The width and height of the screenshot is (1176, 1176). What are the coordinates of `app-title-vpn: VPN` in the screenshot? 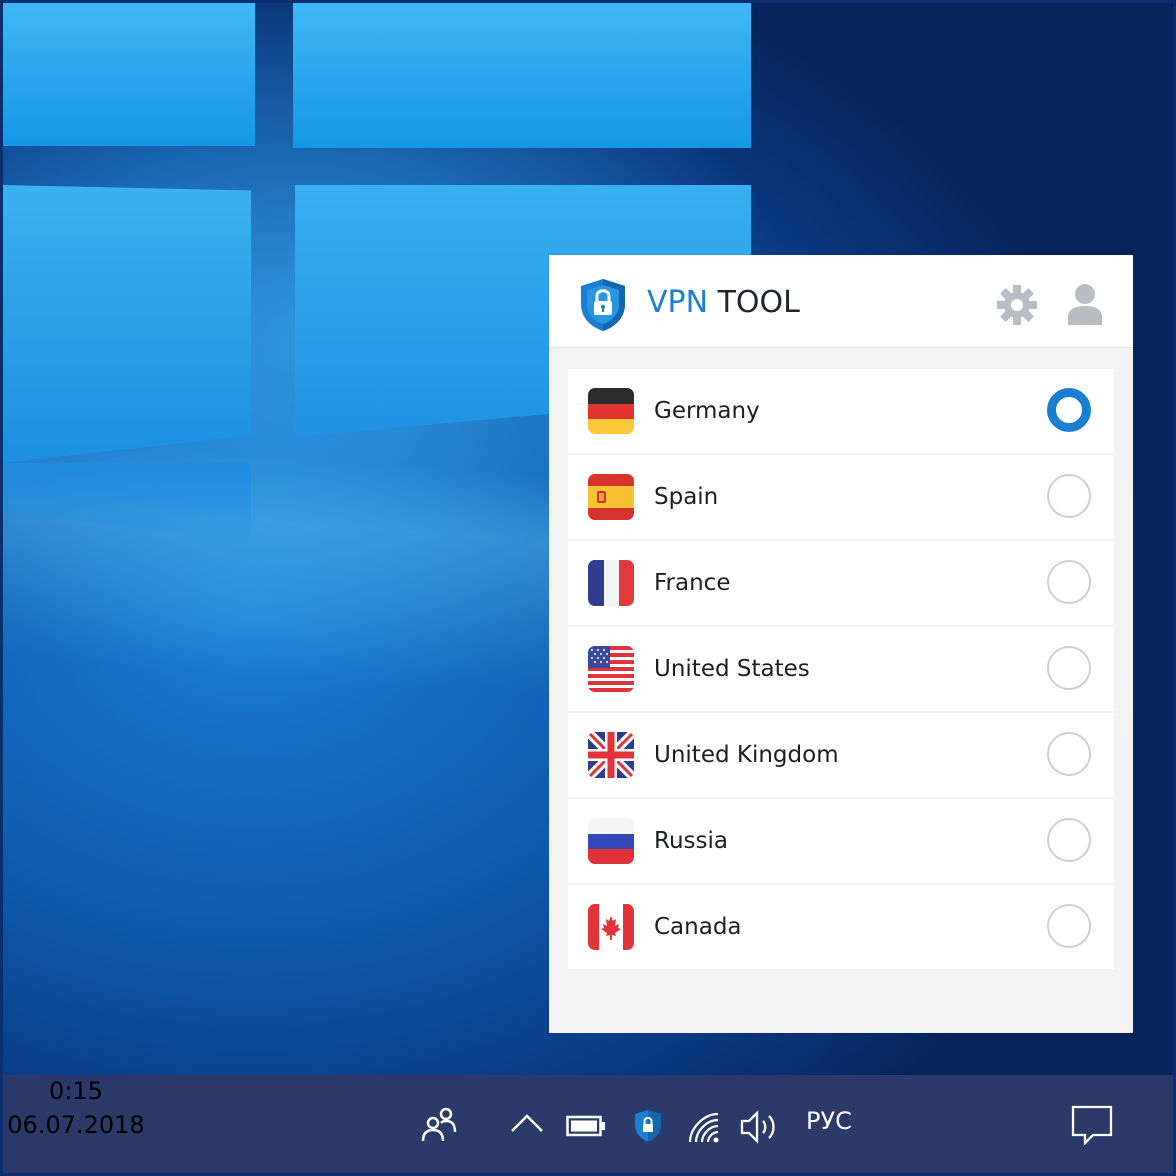 It's located at (678, 302).